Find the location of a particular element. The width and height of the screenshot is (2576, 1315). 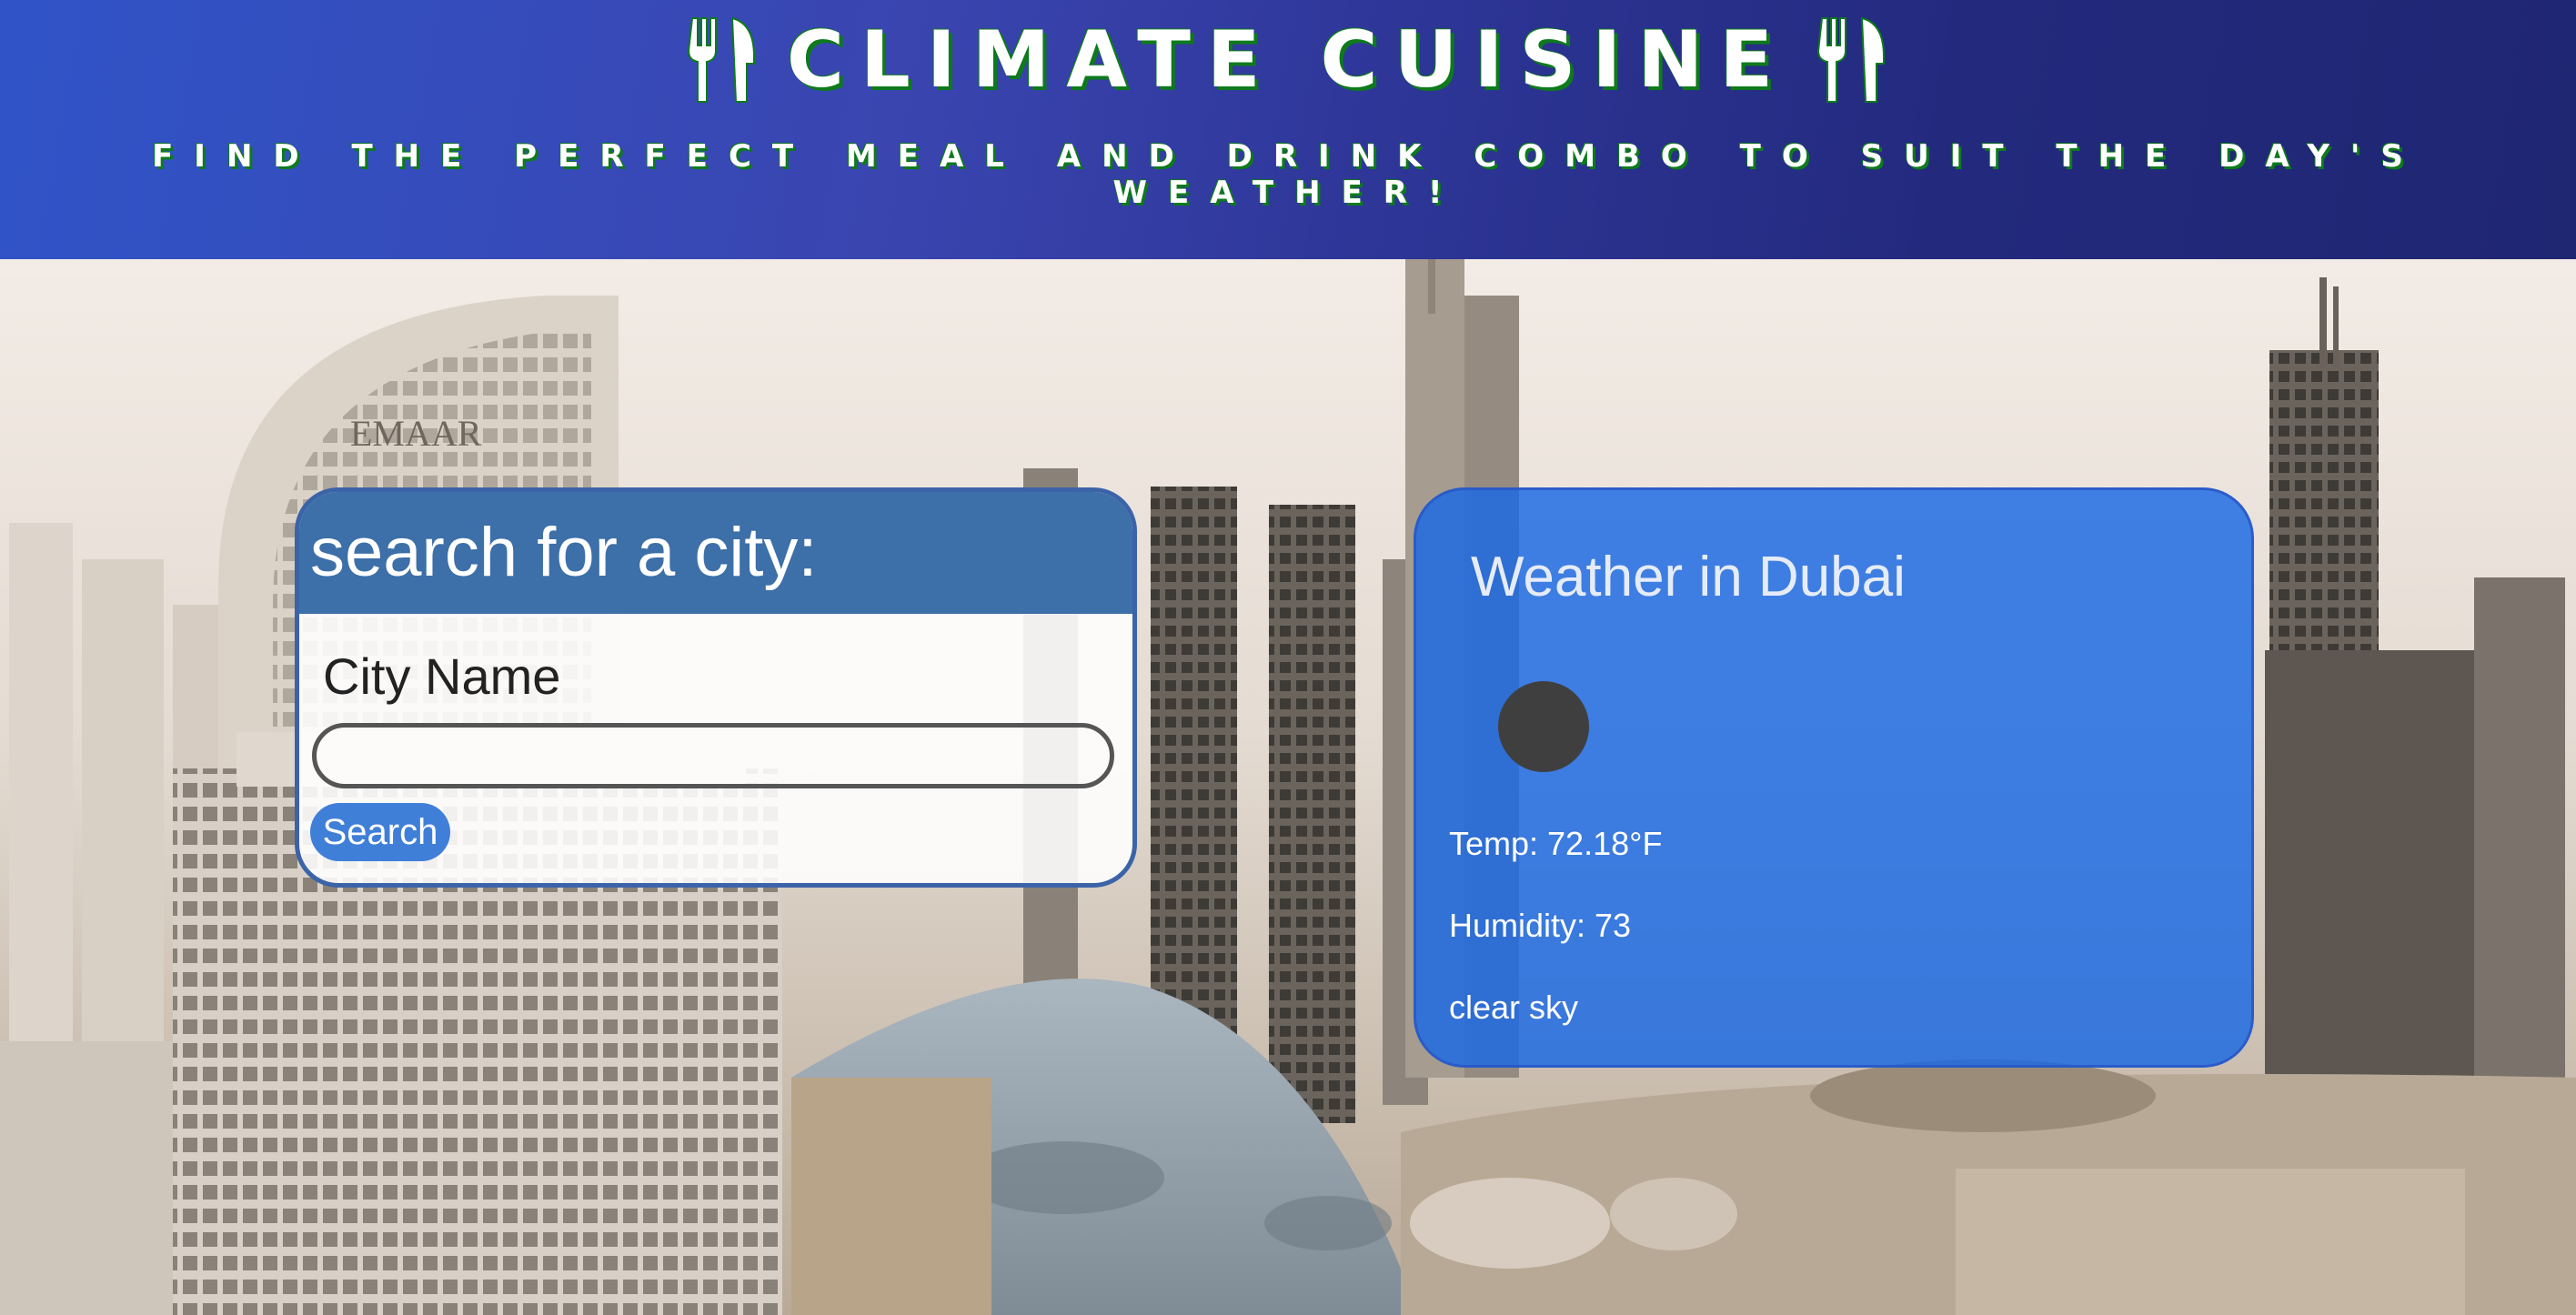

weather-description: clear sky is located at coordinates (1514, 1007).